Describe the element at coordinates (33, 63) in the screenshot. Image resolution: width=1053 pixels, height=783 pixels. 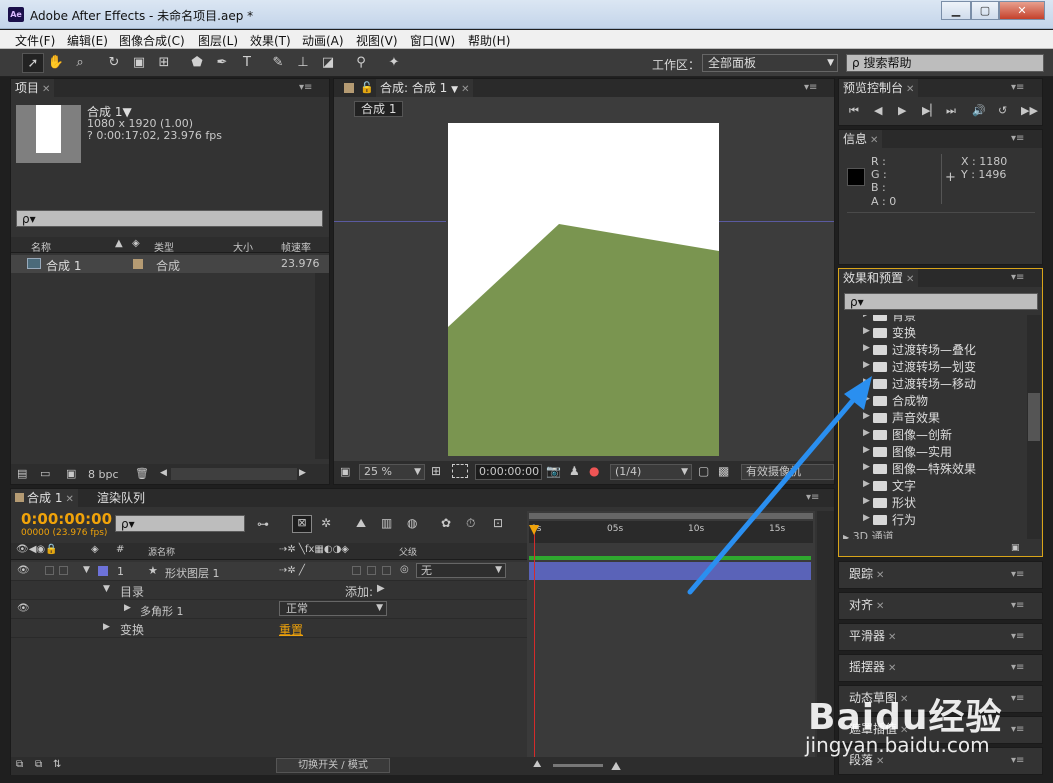
I see `selection-tool-icon: ➚` at that location.